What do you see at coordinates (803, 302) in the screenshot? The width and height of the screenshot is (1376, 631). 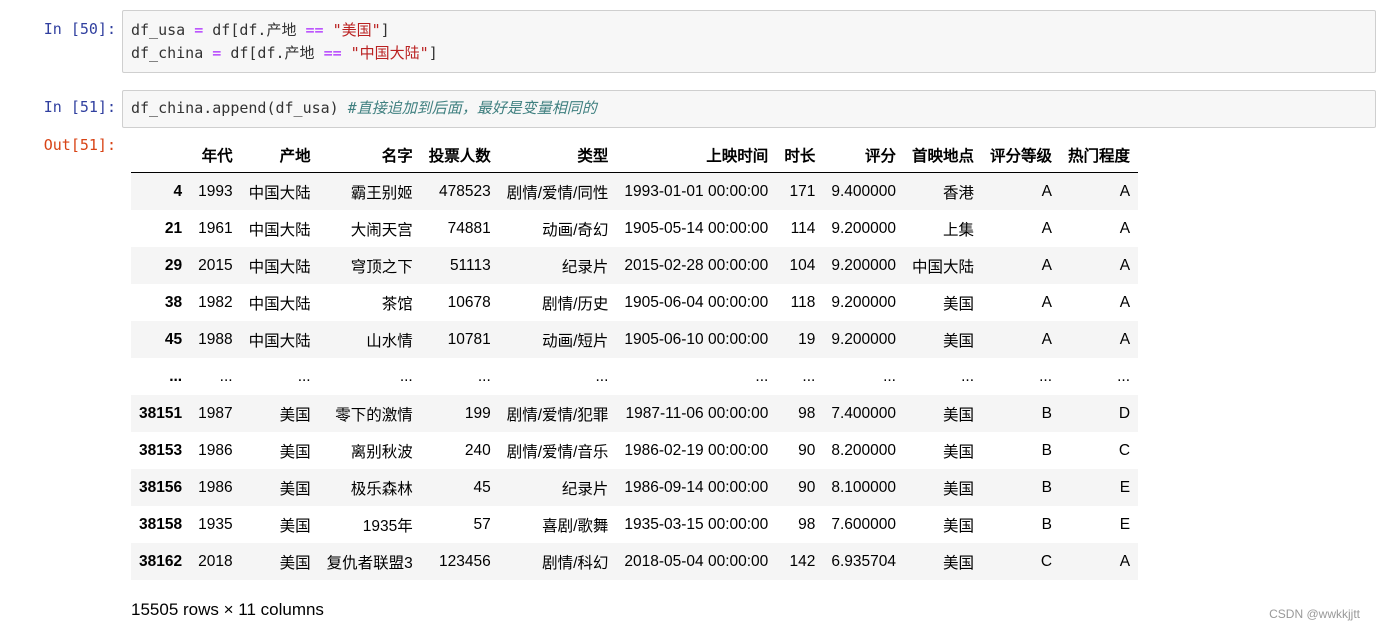 I see `table-cell: 118` at bounding box center [803, 302].